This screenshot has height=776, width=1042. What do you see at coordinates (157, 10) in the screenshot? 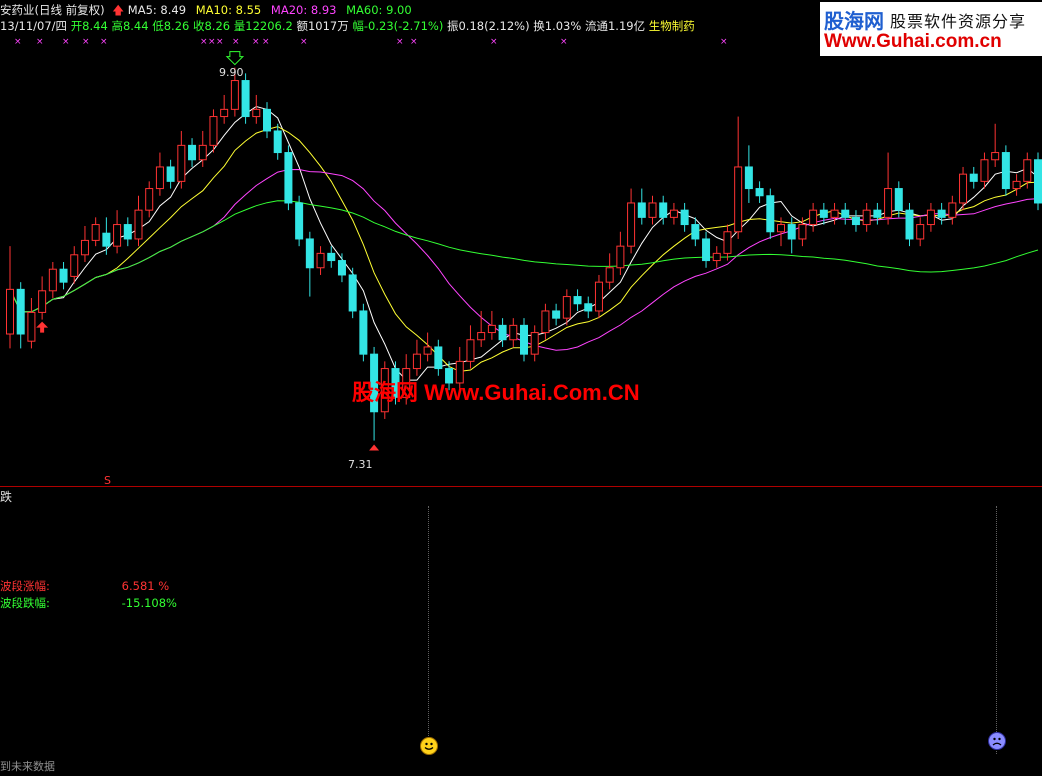
I see `ma5-value: MA5: 8.49` at bounding box center [157, 10].